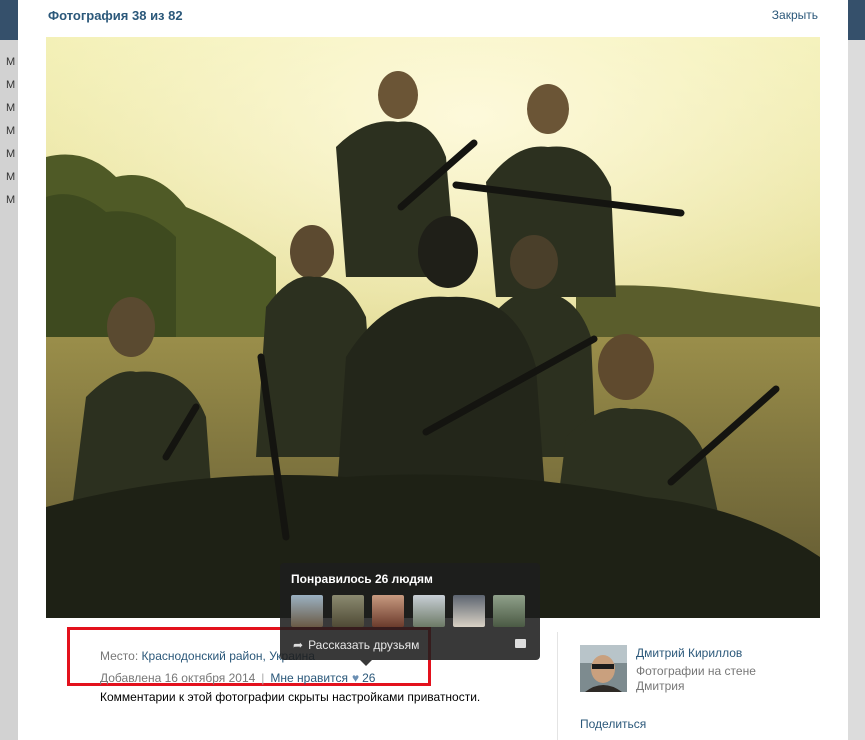 The width and height of the screenshot is (865, 740). Describe the element at coordinates (689, 653) in the screenshot. I see `author-name-link: Дмитрий Кириллов` at that location.